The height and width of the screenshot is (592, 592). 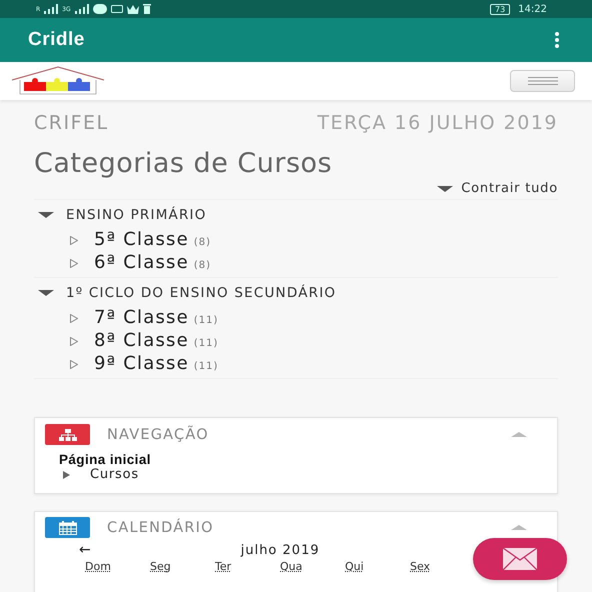 I want to click on battery-indicator: 73, so click(x=500, y=9).